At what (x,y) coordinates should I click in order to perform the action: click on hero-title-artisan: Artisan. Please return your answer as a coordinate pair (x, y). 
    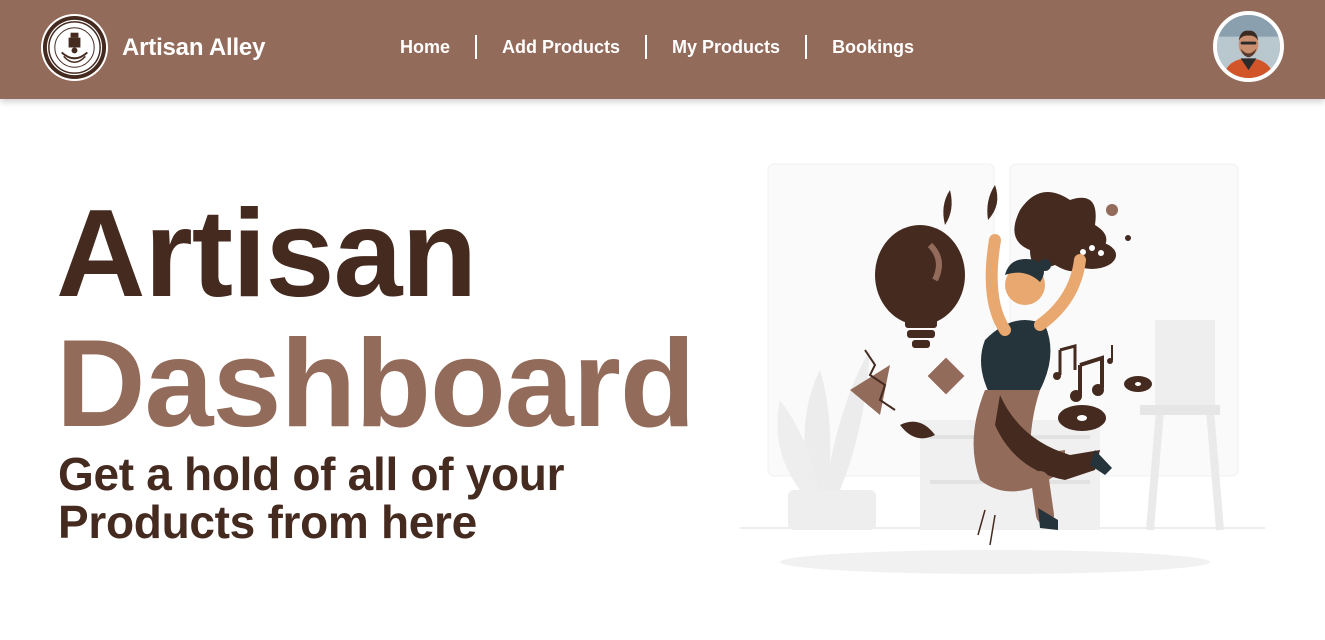
    Looking at the image, I should click on (266, 254).